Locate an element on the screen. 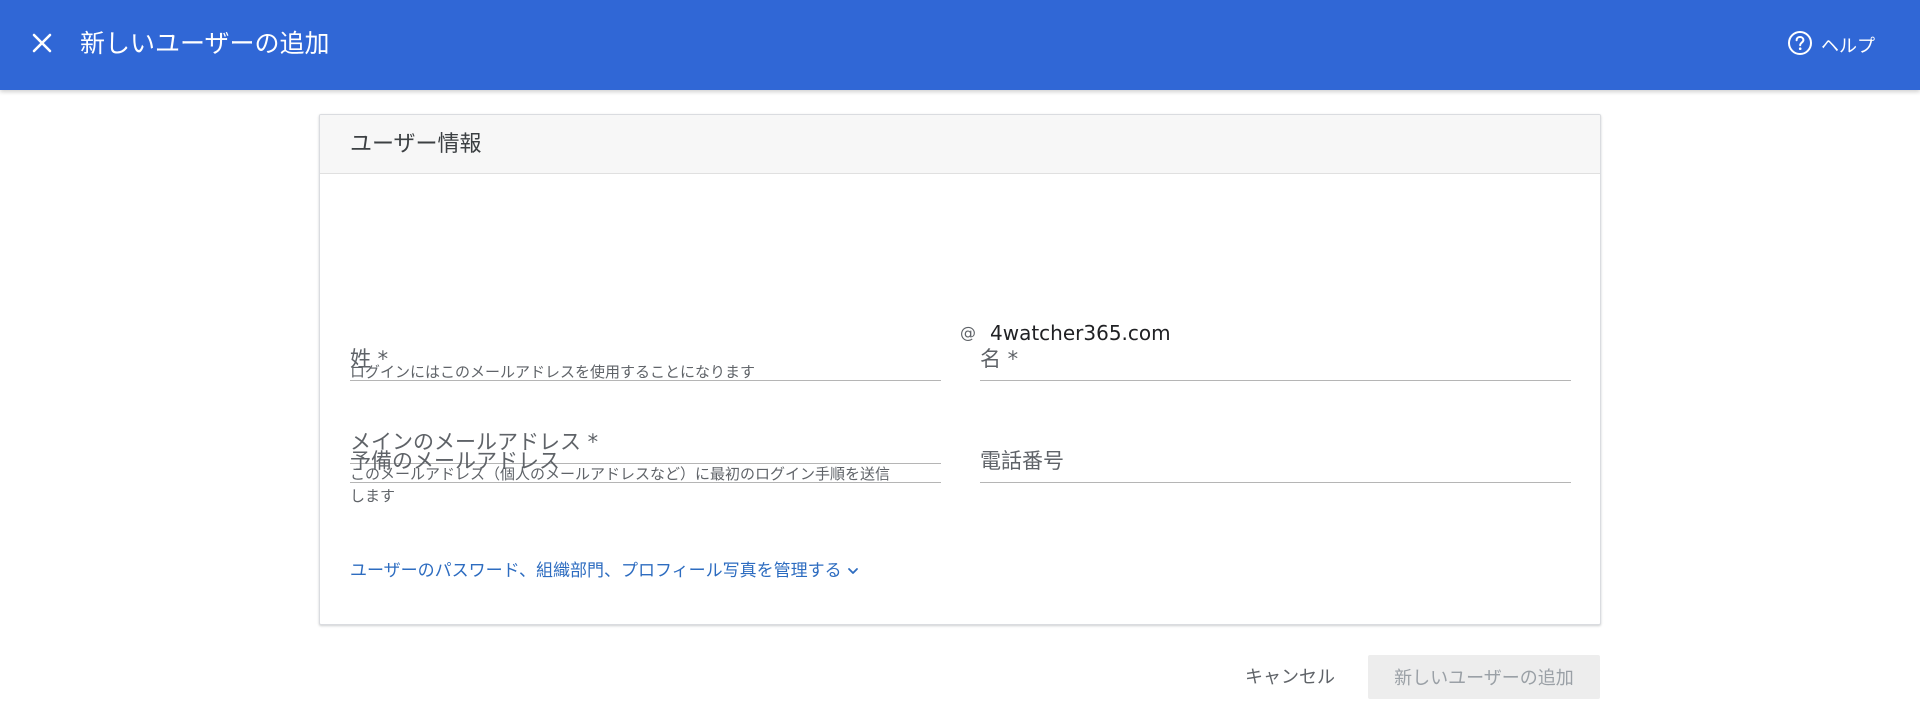 The width and height of the screenshot is (1920, 720). first-name-label: 名 * is located at coordinates (999, 359).